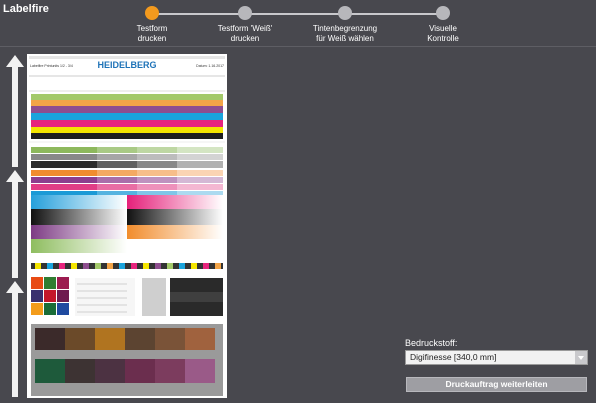 The width and height of the screenshot is (596, 403). I want to click on preview-brand: HEIDELBERG, so click(126, 65).